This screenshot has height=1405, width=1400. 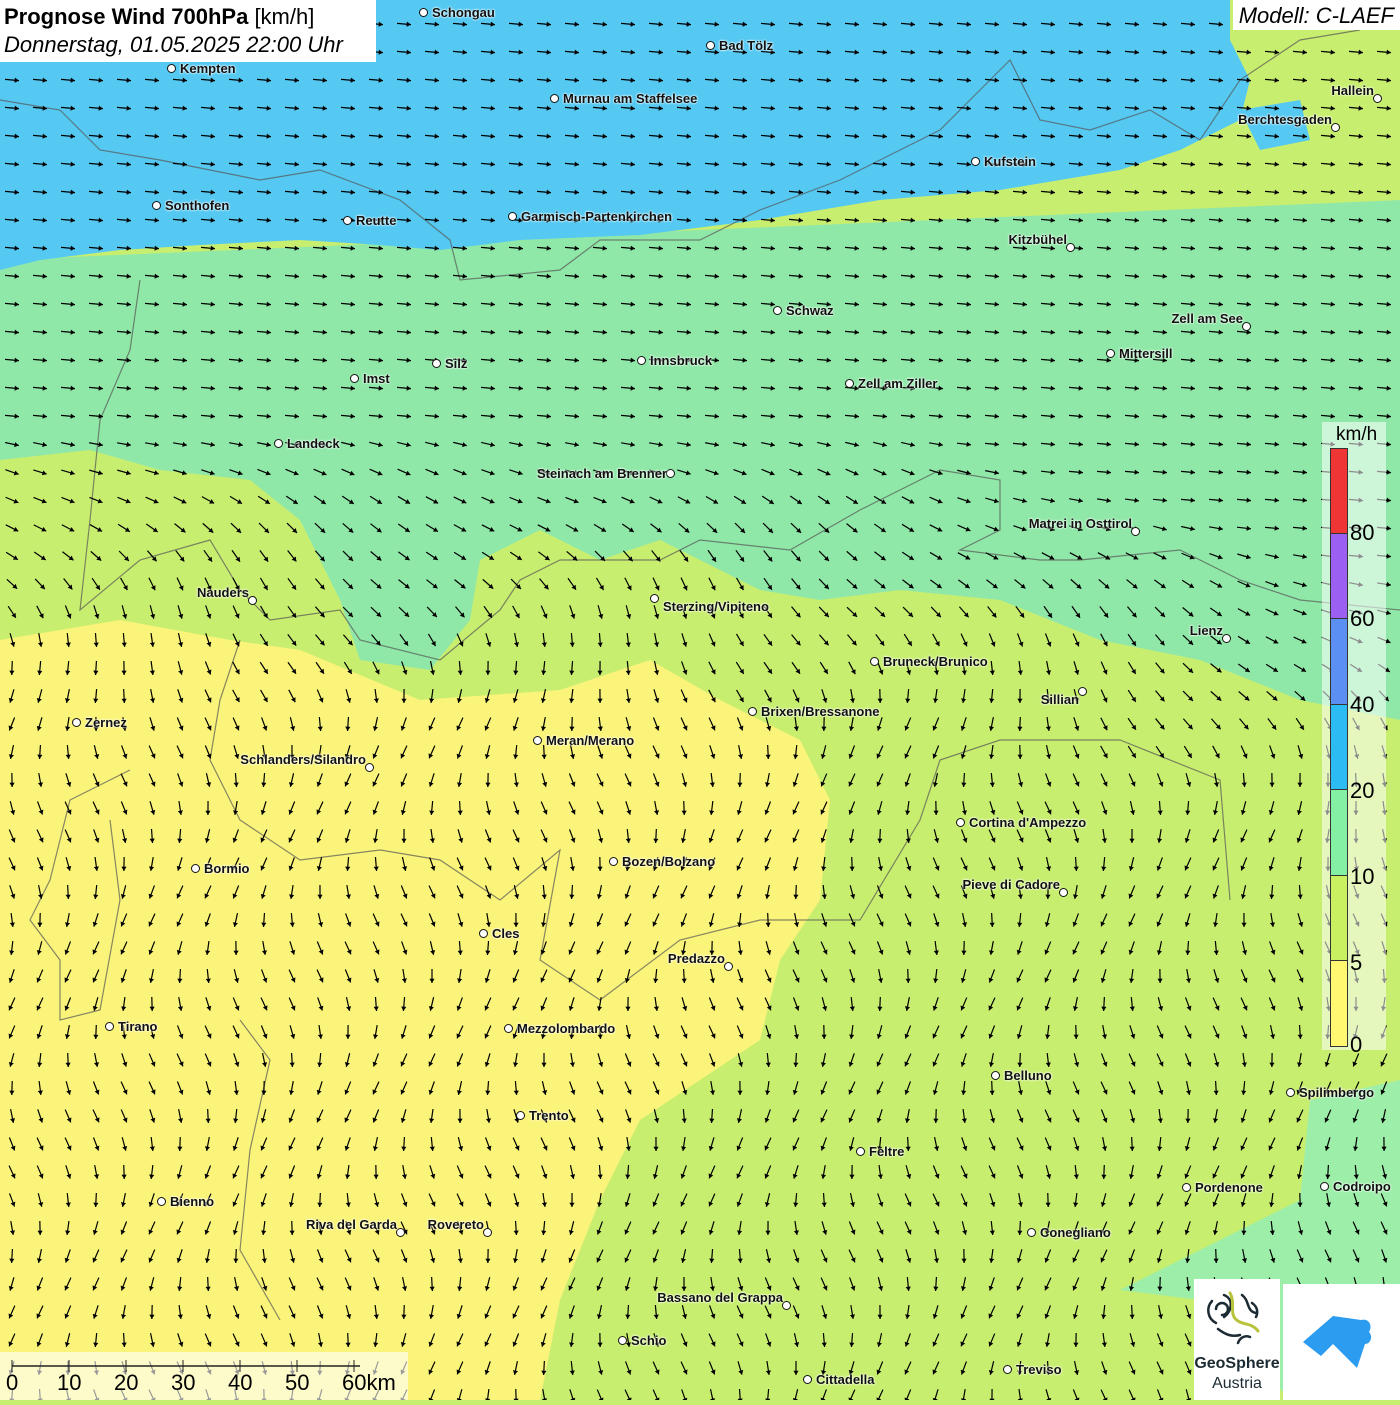 I want to click on city-label: Reutte, so click(x=376, y=220).